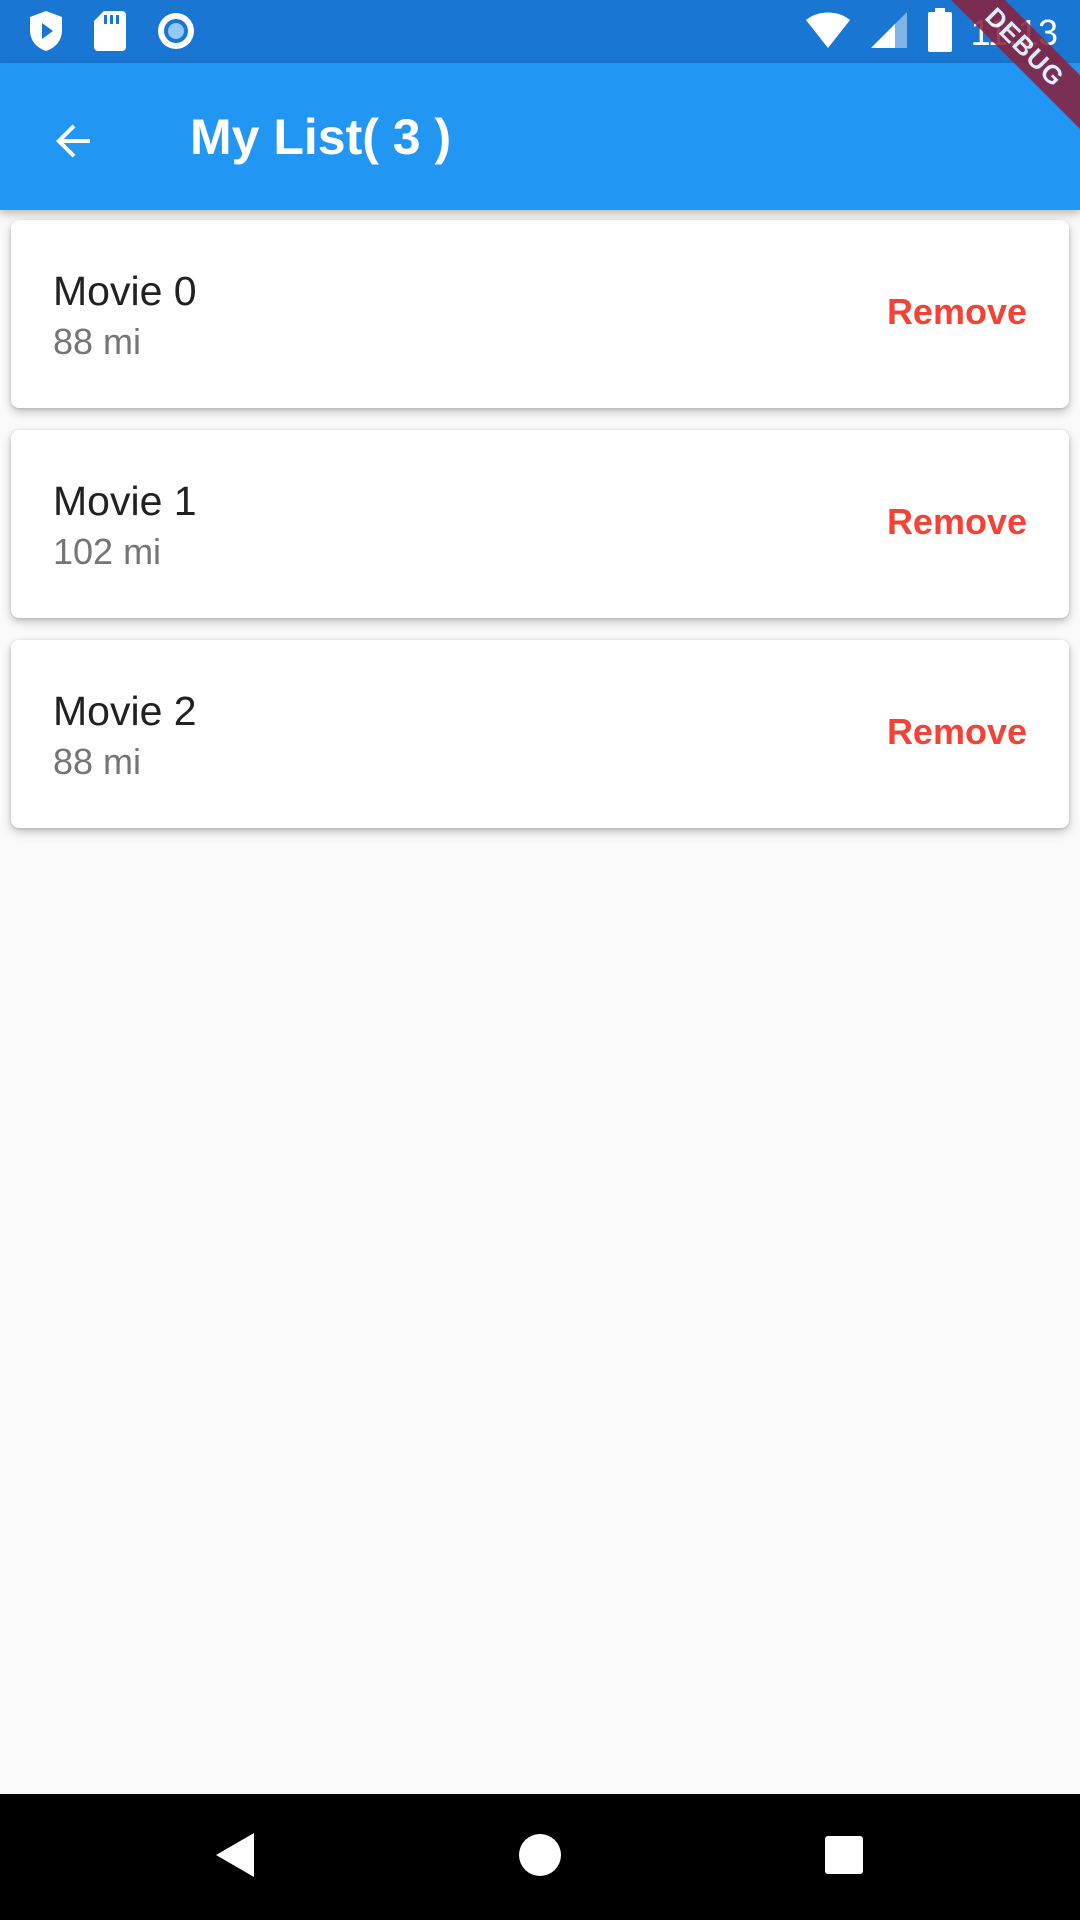 The width and height of the screenshot is (1080, 1920). What do you see at coordinates (540, 136) in the screenshot?
I see `app-bar: My List( 3 )` at bounding box center [540, 136].